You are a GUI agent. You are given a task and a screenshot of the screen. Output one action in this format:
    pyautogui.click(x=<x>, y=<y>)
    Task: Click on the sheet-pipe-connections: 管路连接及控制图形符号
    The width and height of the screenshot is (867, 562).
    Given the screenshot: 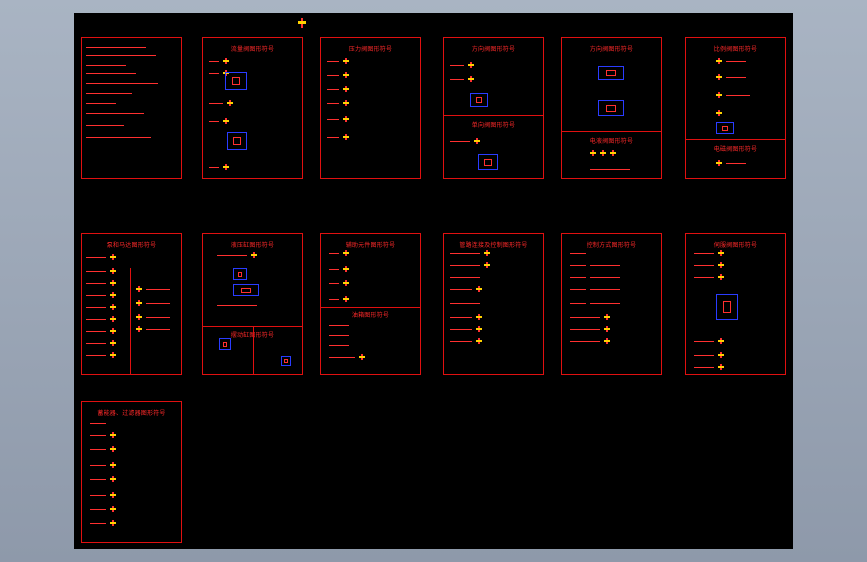 What is the action you would take?
    pyautogui.click(x=493, y=304)
    